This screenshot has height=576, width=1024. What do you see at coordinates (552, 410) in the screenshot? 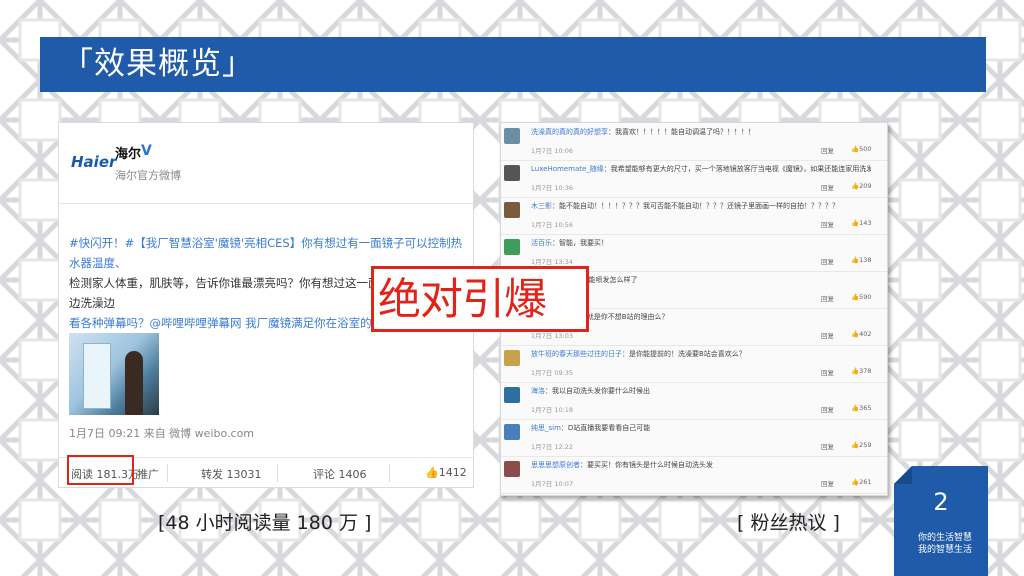
I see `comment-date: 1月7日 10:18` at bounding box center [552, 410].